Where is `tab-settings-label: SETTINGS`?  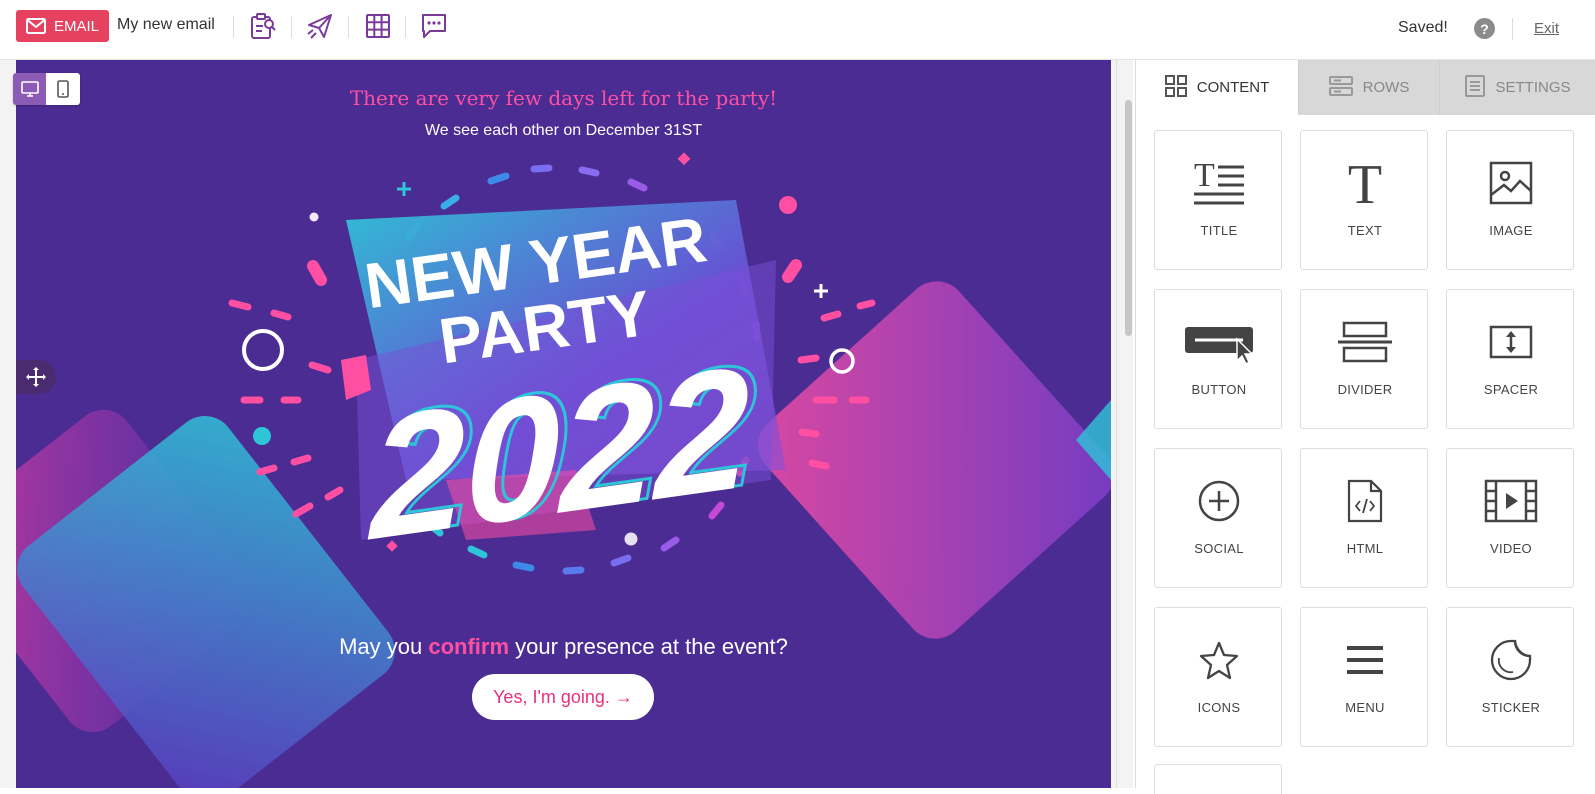 tab-settings-label: SETTINGS is located at coordinates (1533, 87).